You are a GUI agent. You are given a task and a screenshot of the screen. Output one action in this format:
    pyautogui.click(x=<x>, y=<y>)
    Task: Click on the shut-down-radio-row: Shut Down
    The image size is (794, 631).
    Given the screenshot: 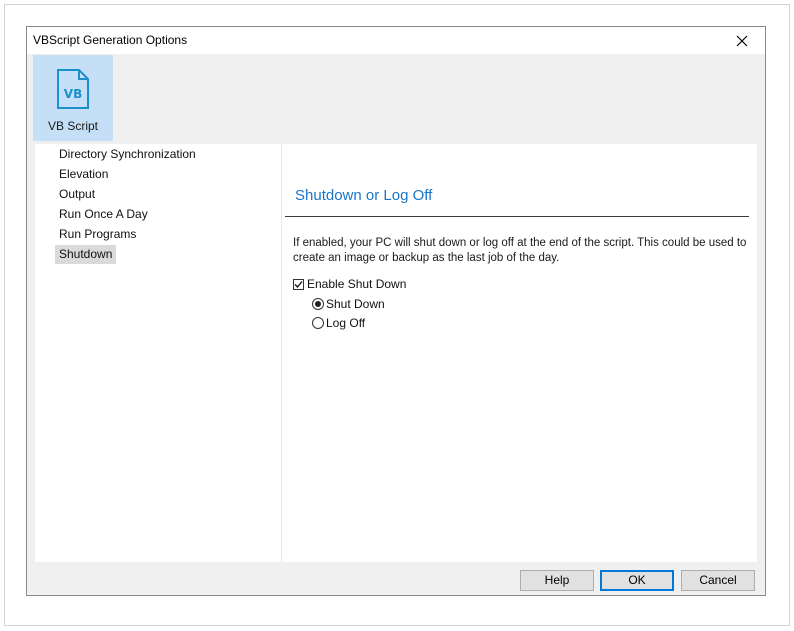 What is the action you would take?
    pyautogui.click(x=348, y=304)
    